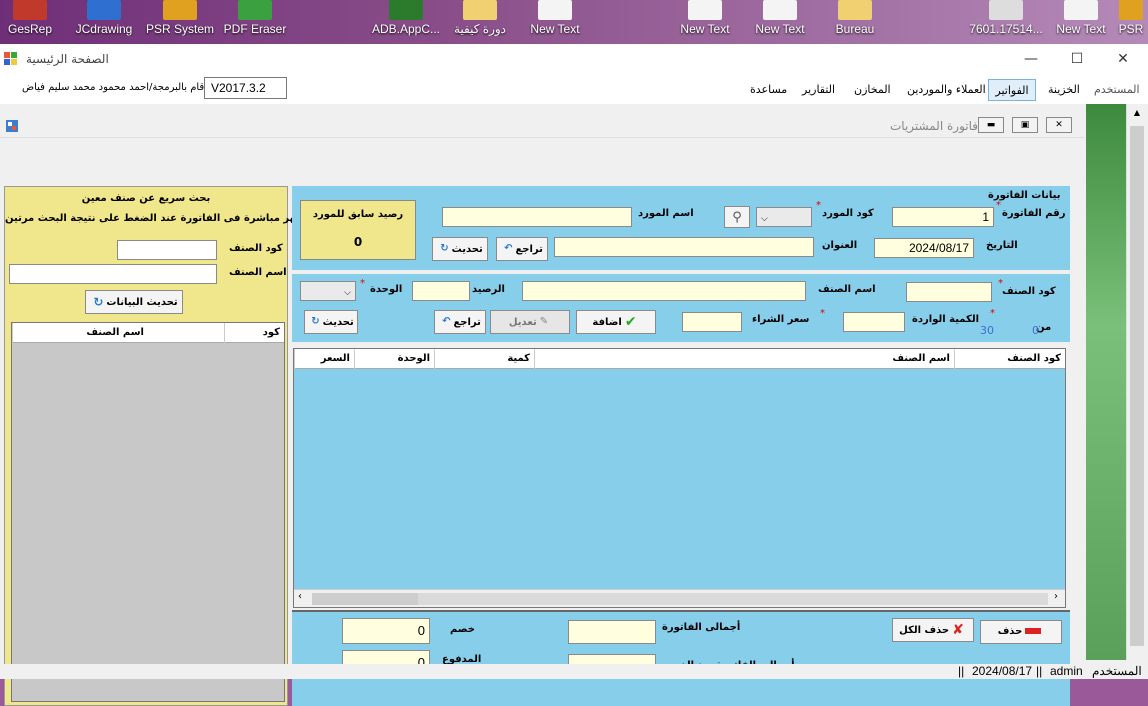 This screenshot has height=706, width=1148. Describe the element at coordinates (522, 249) in the screenshot. I see `undo-button: ↶ تراجع` at that location.